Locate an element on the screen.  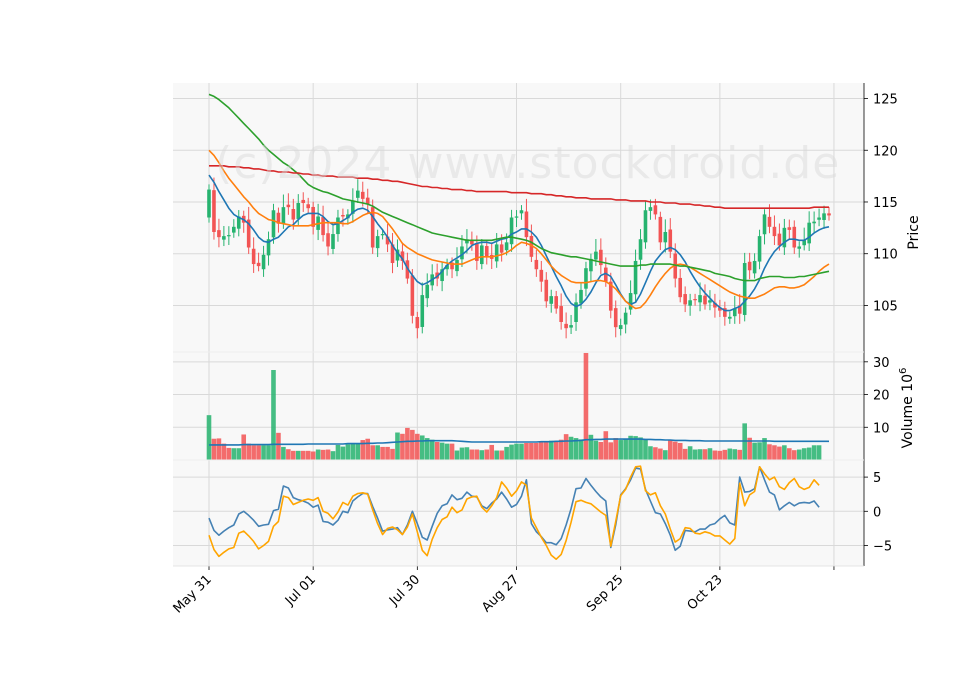
x-tick-label: Jul 01 is located at coordinates (300, 590).